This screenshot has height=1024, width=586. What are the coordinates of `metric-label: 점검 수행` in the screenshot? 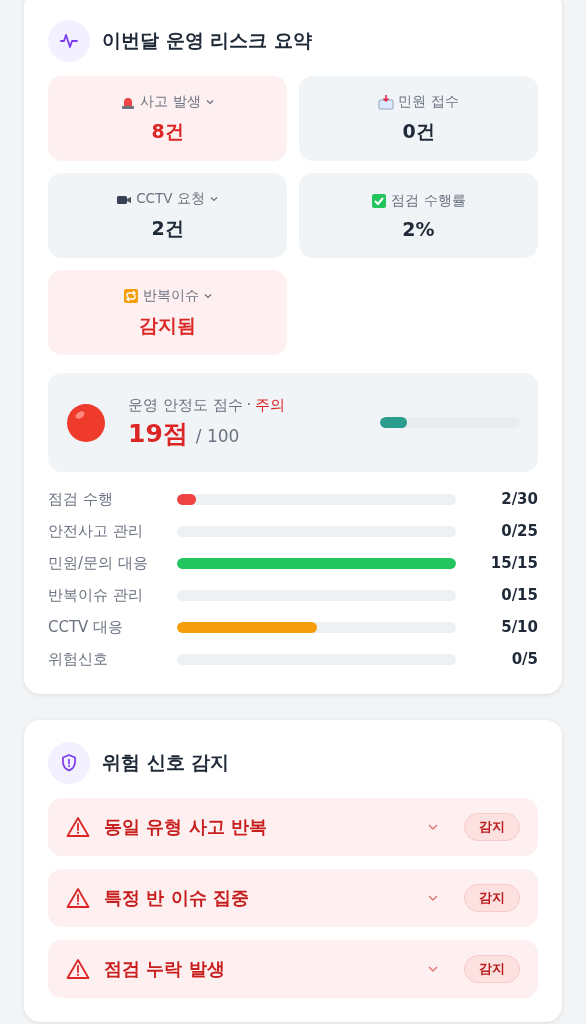 It's located at (81, 499).